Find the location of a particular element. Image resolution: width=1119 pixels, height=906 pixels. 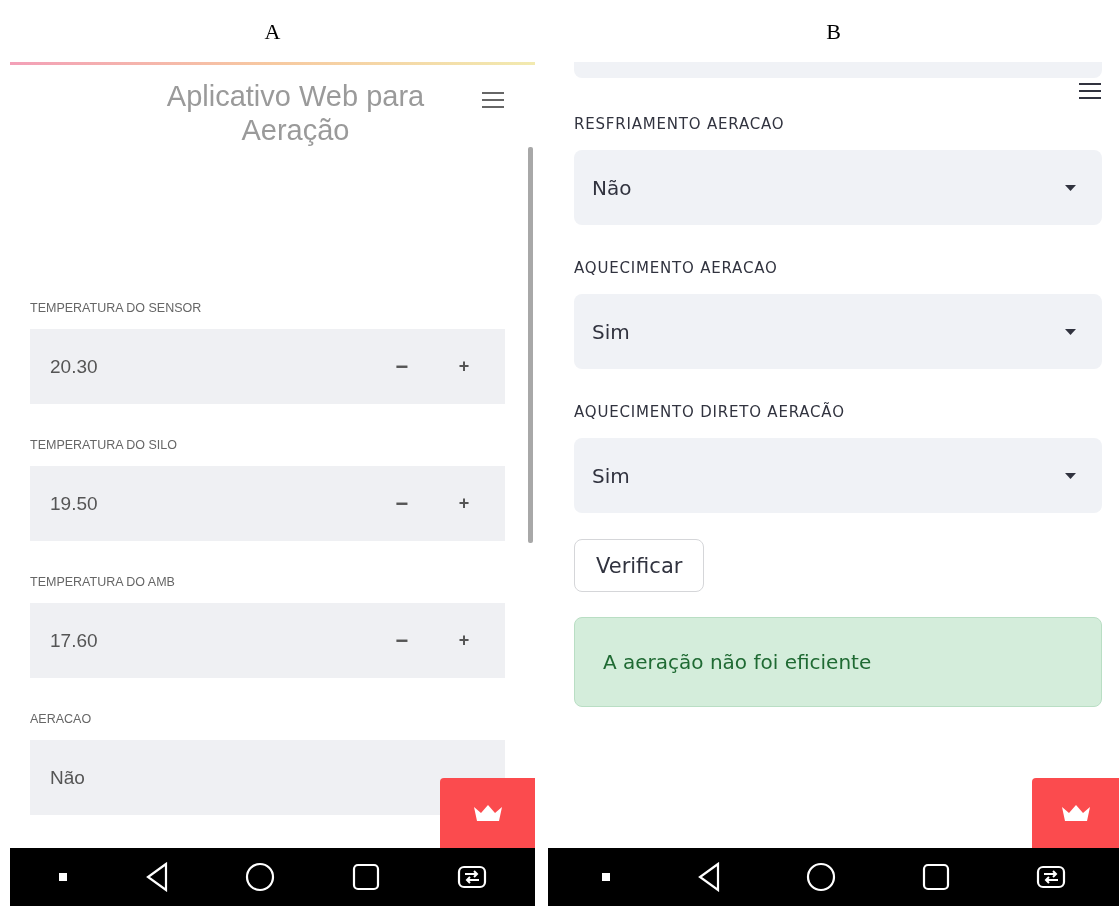

number-input: 17.60 − + is located at coordinates (267, 640).